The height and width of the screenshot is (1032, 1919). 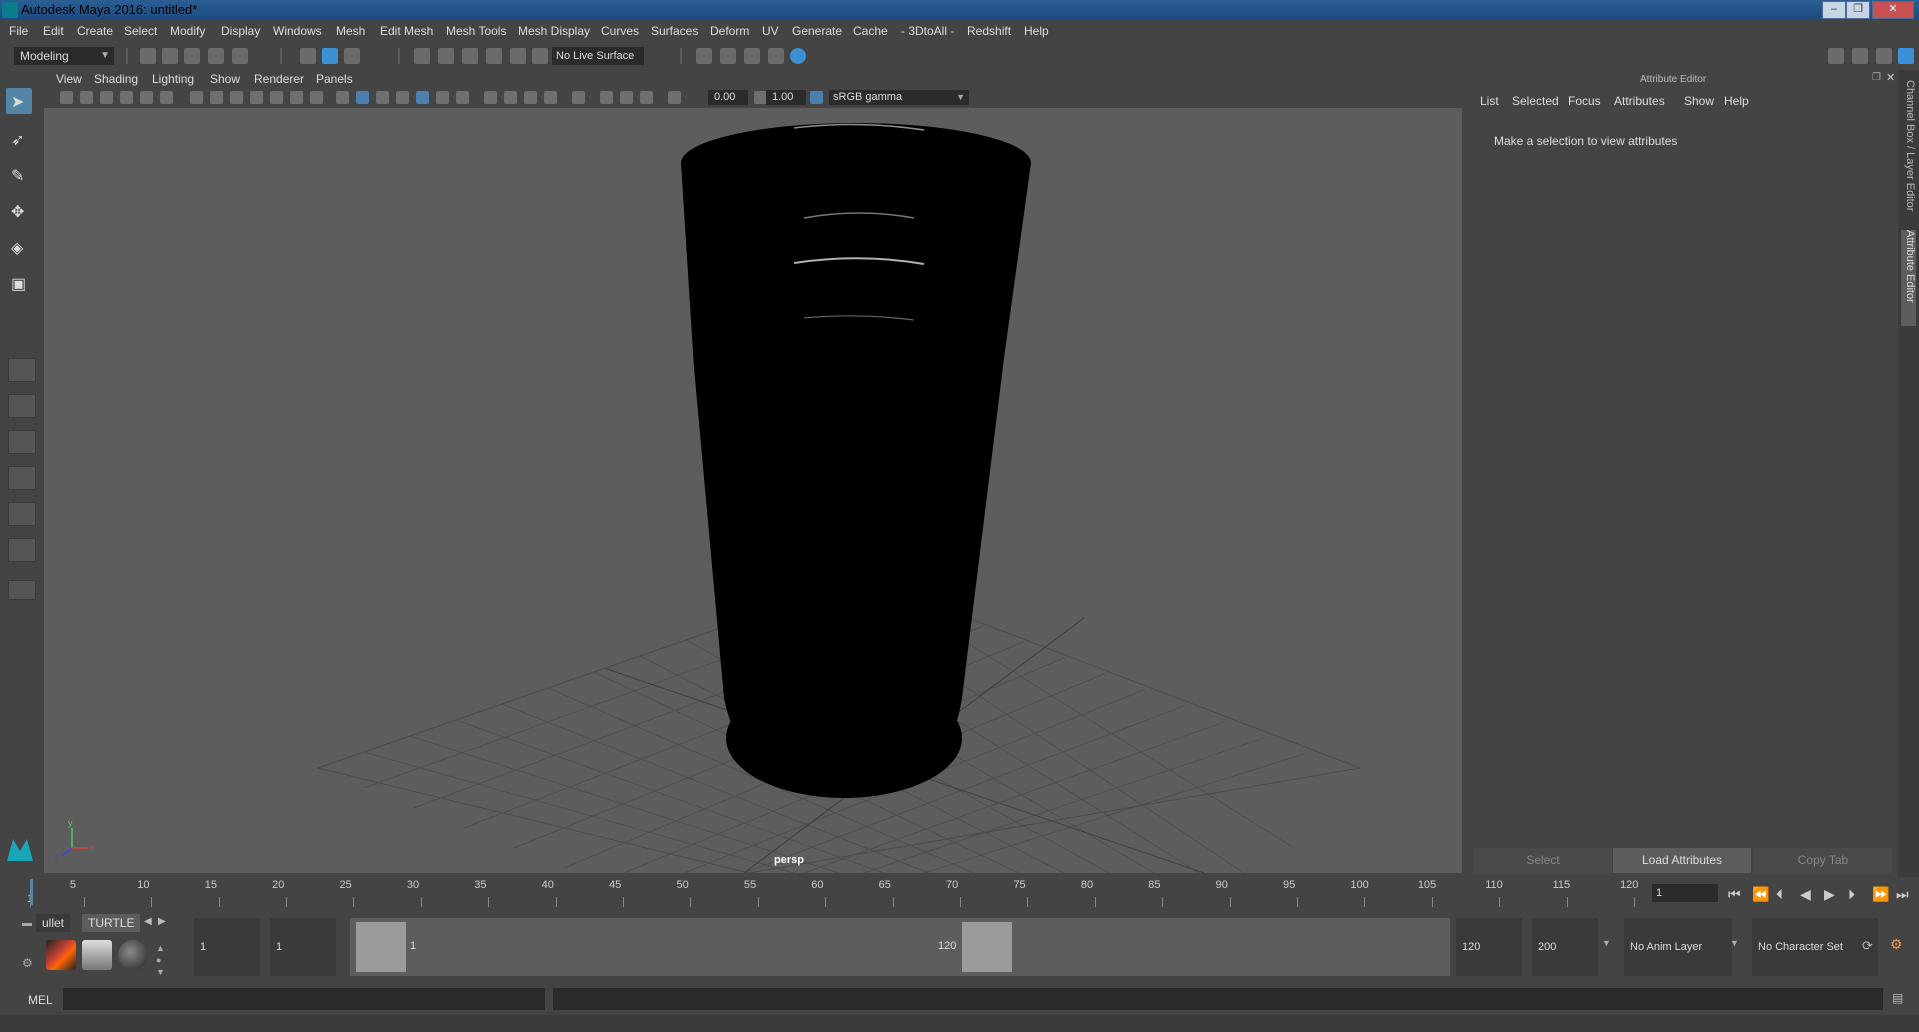 I want to click on menu-uv: UV, so click(x=770, y=31).